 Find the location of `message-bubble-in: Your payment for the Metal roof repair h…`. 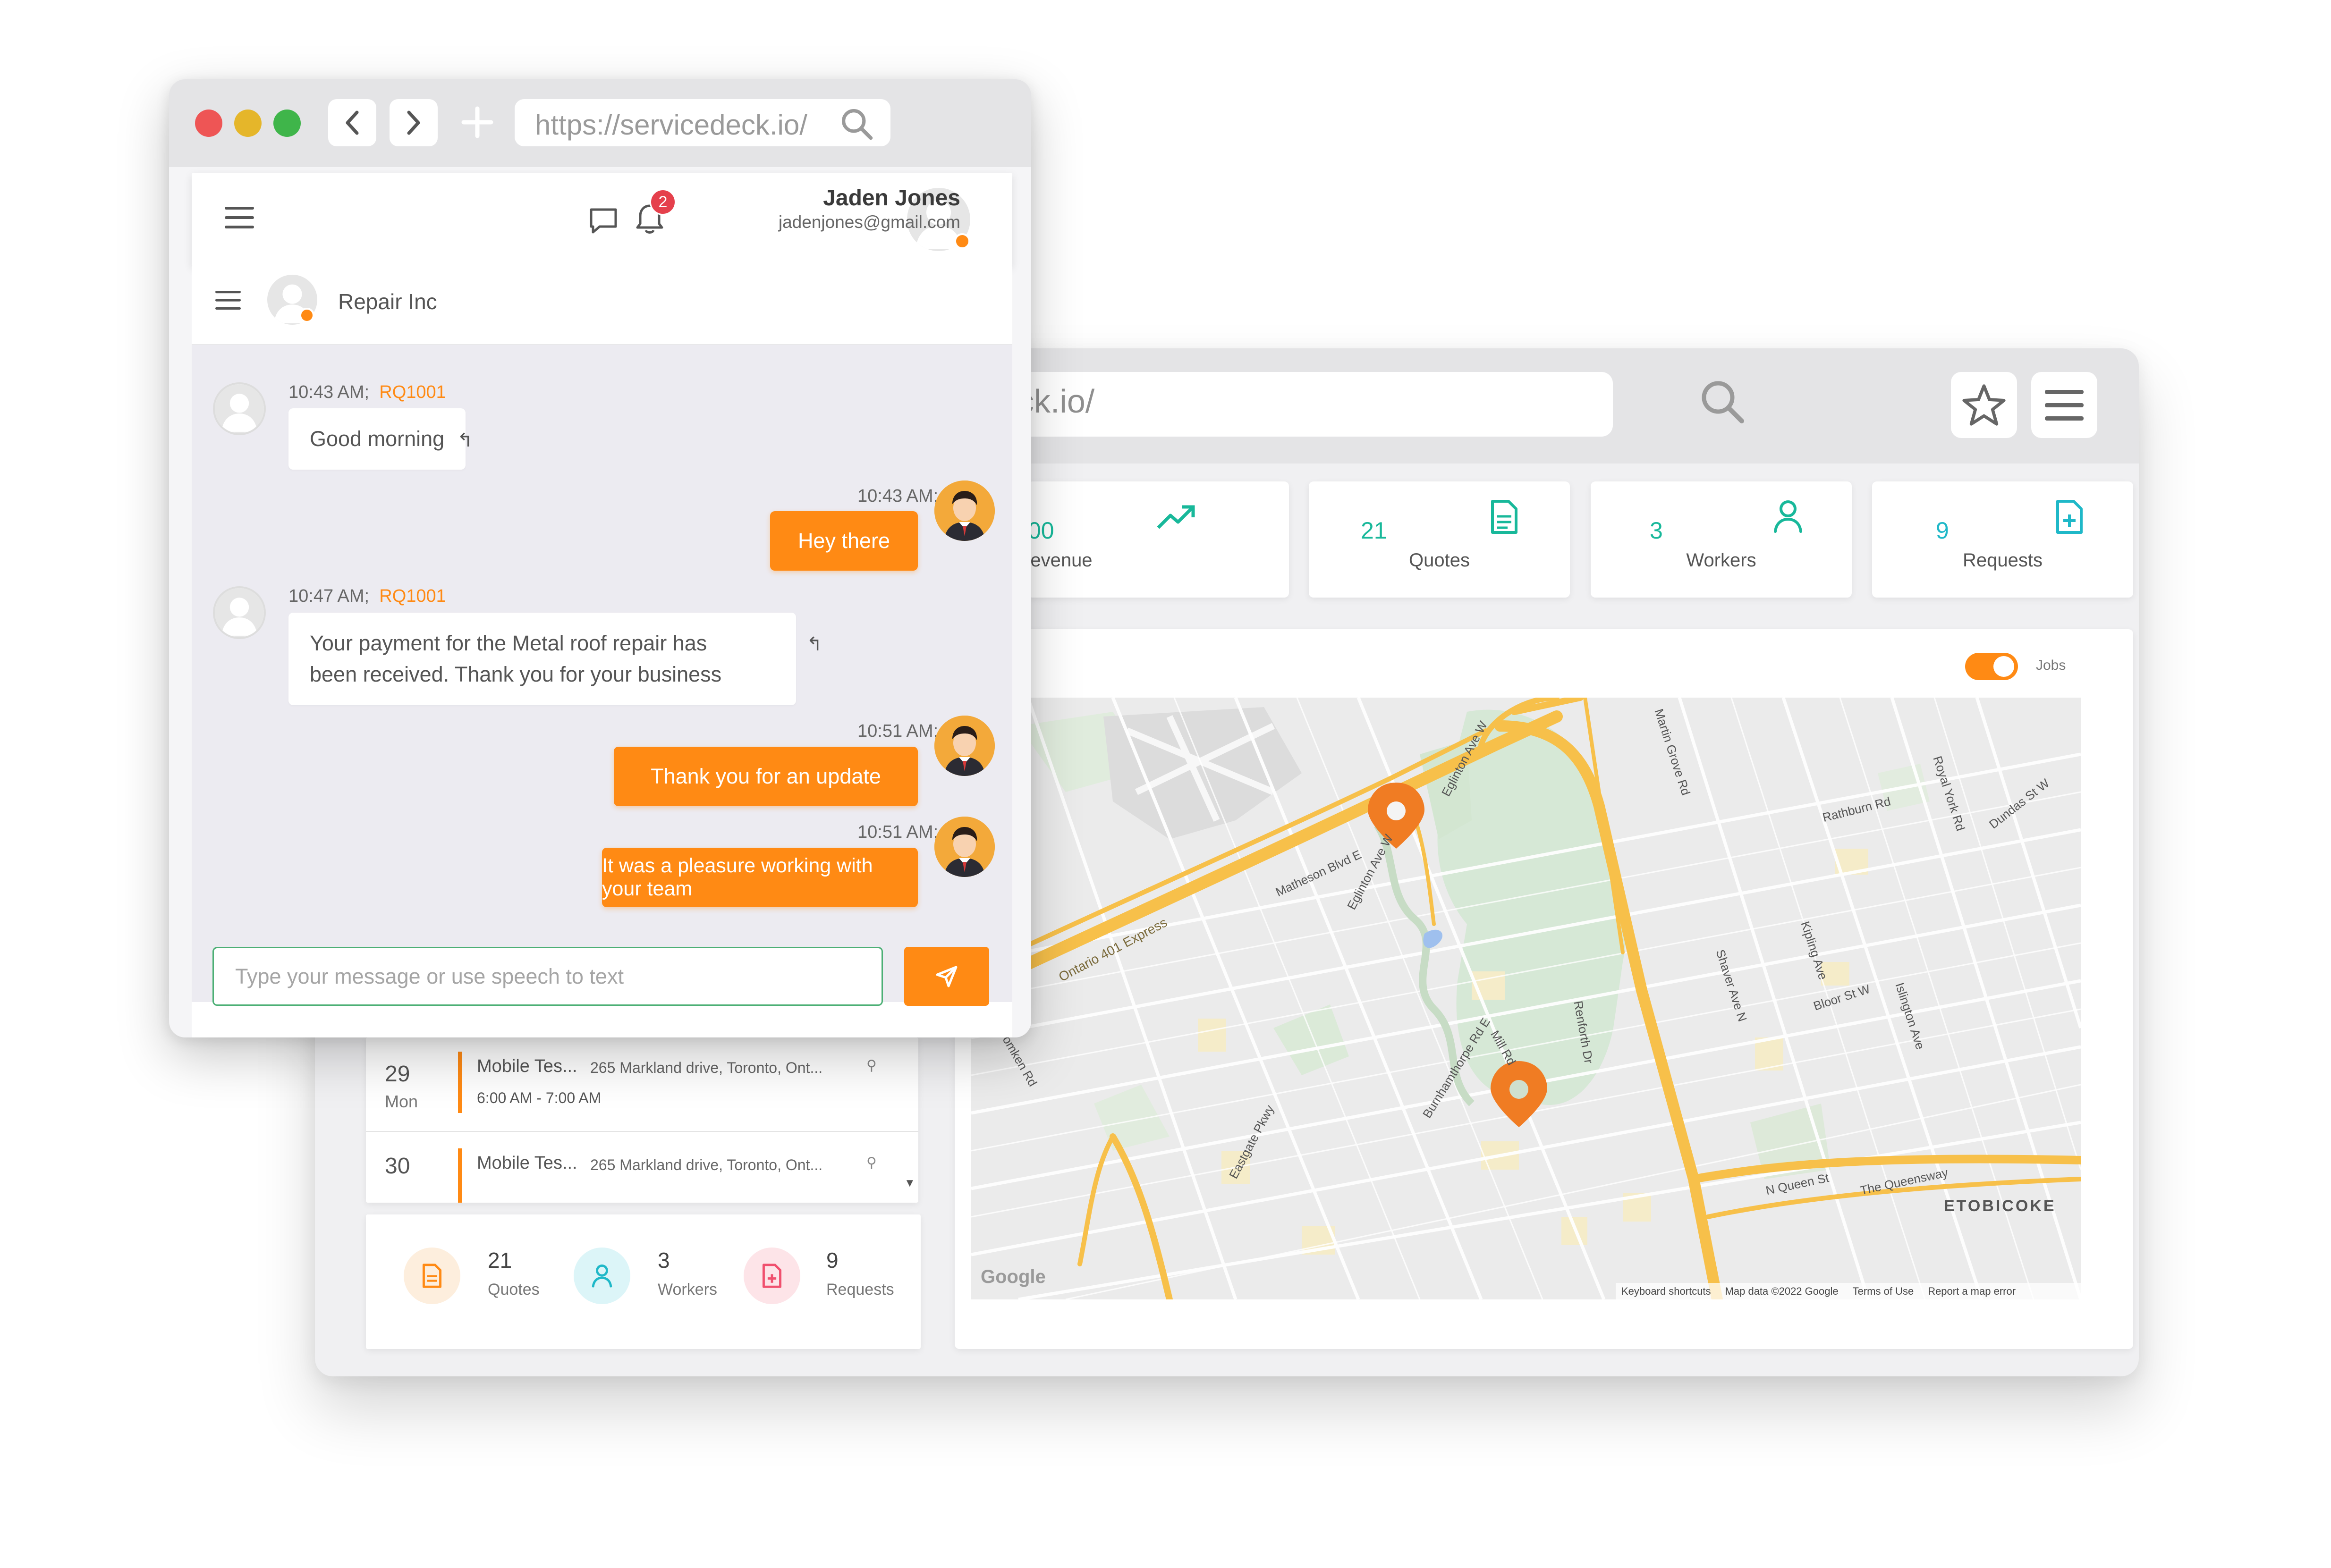

message-bubble-in: Your payment for the Metal roof repair h… is located at coordinates (542, 659).